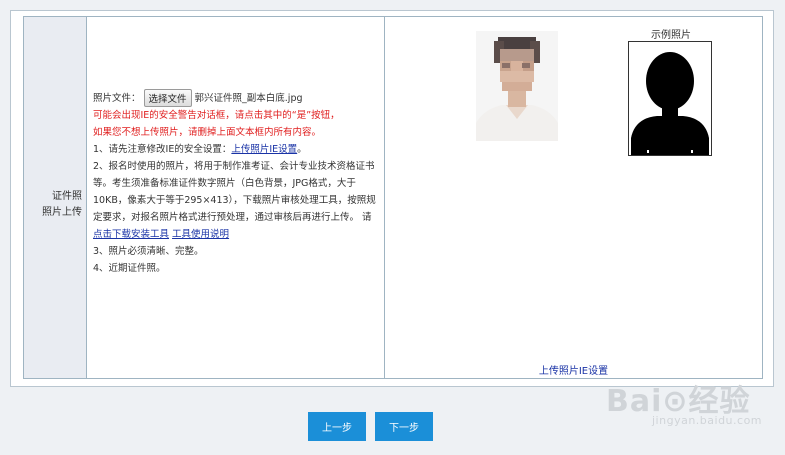 The image size is (785, 455). I want to click on example-photo-title: 示例照片, so click(671, 35).